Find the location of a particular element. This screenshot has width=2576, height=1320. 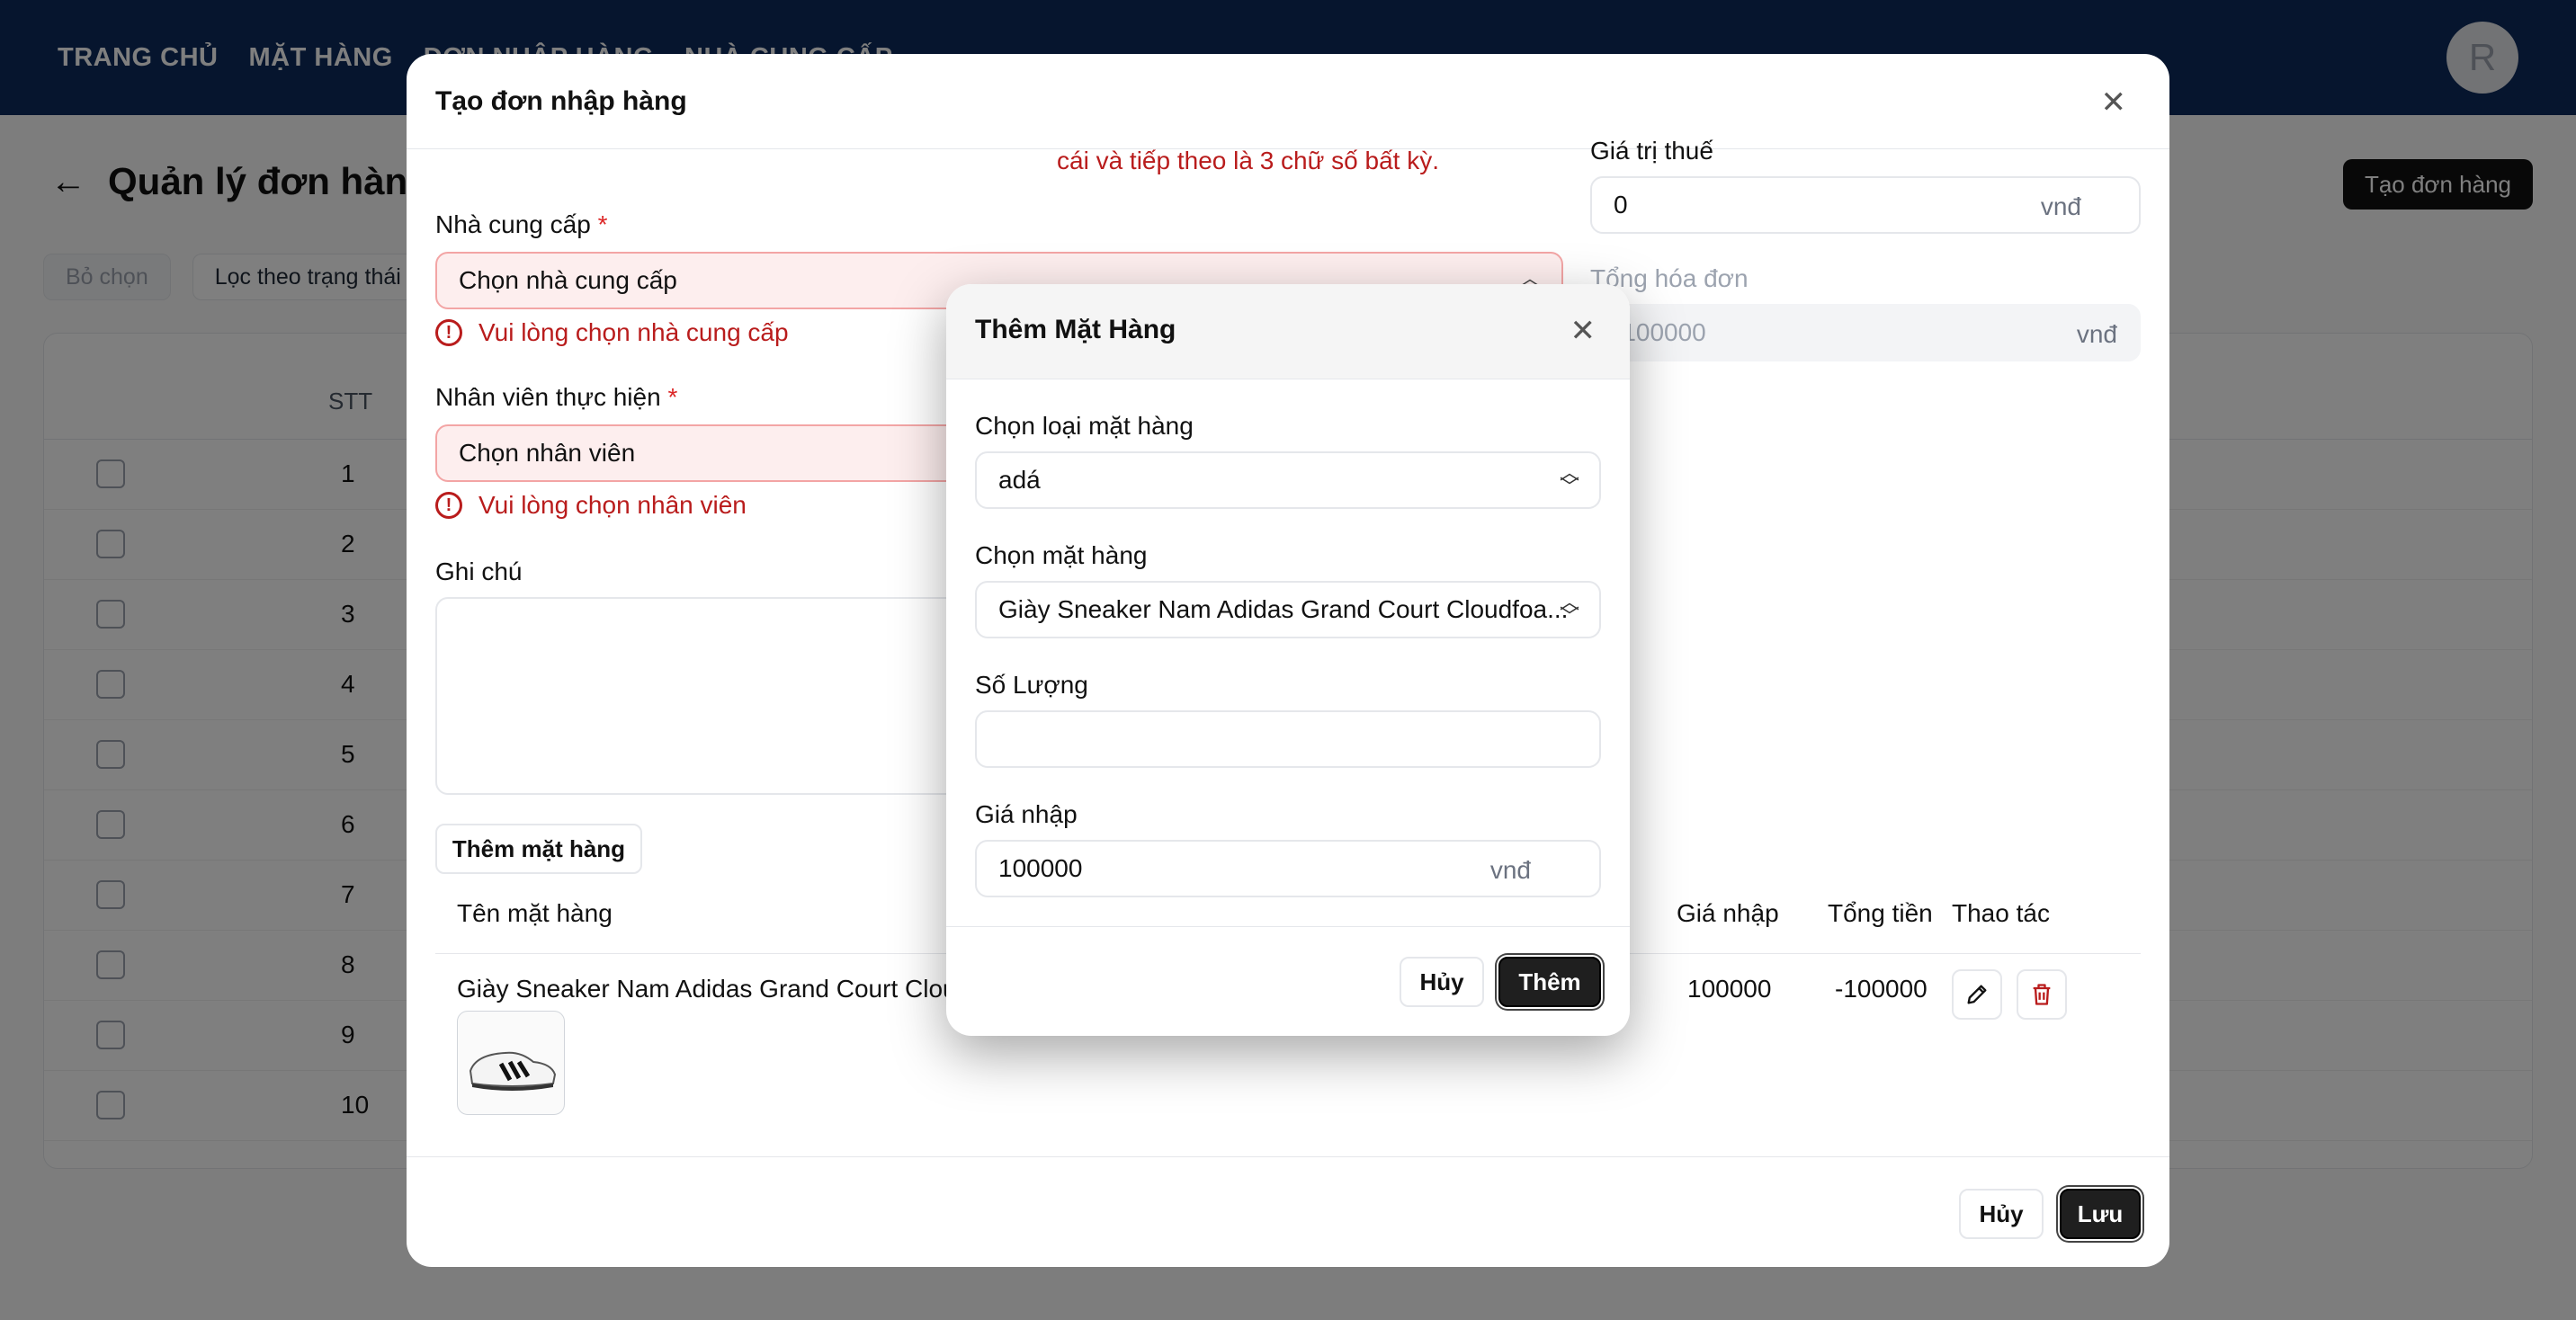

total-unit: vnđ is located at coordinates (2096, 334).